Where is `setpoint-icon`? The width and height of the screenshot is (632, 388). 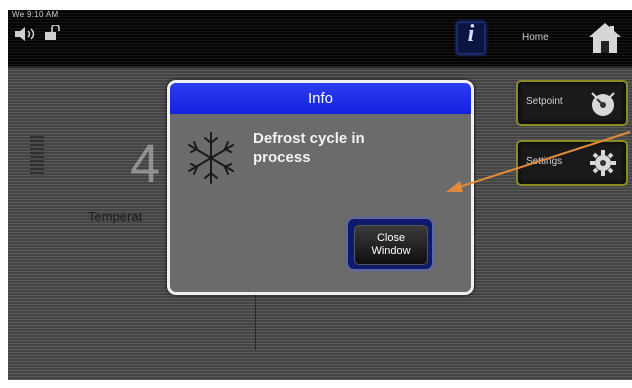
setpoint-icon is located at coordinates (603, 104).